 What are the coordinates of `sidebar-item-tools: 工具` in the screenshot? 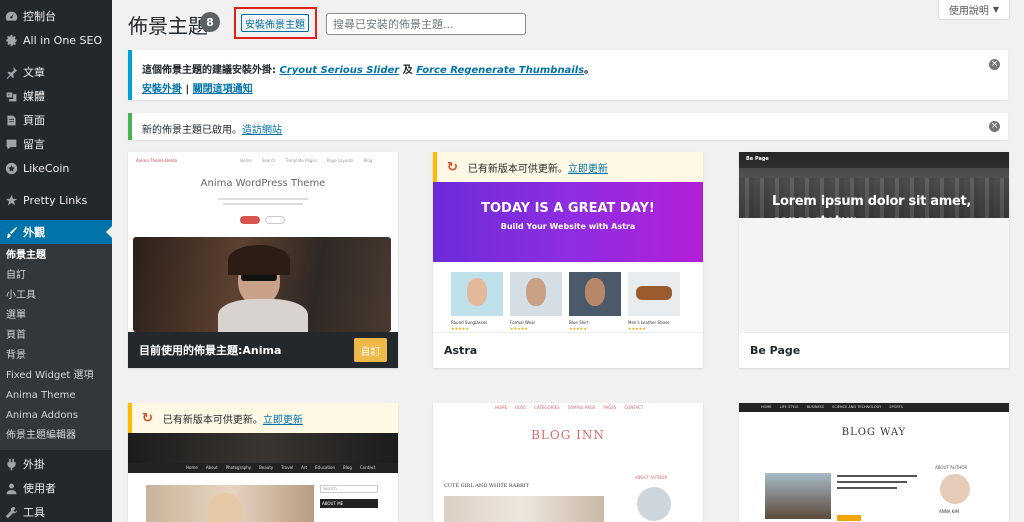 It's located at (56, 511).